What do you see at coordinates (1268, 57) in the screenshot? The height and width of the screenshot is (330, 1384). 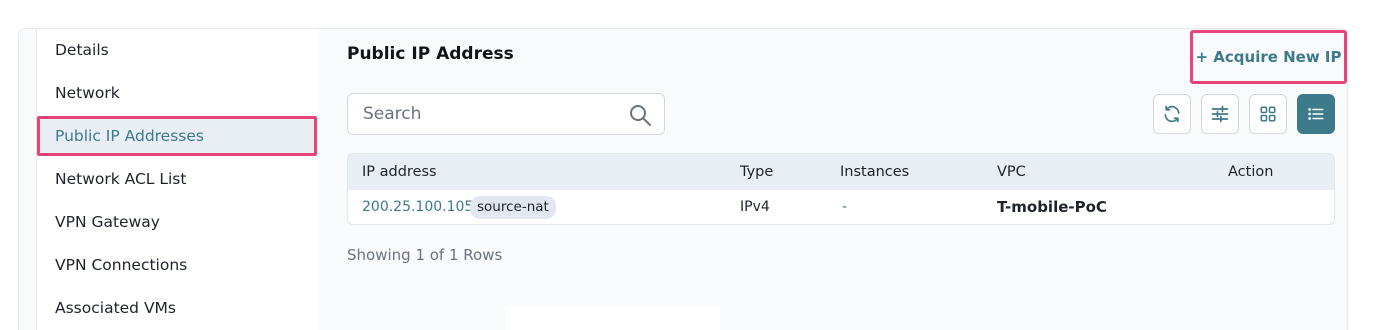 I see `acquire-new-ip-button: + Acquire New IP` at bounding box center [1268, 57].